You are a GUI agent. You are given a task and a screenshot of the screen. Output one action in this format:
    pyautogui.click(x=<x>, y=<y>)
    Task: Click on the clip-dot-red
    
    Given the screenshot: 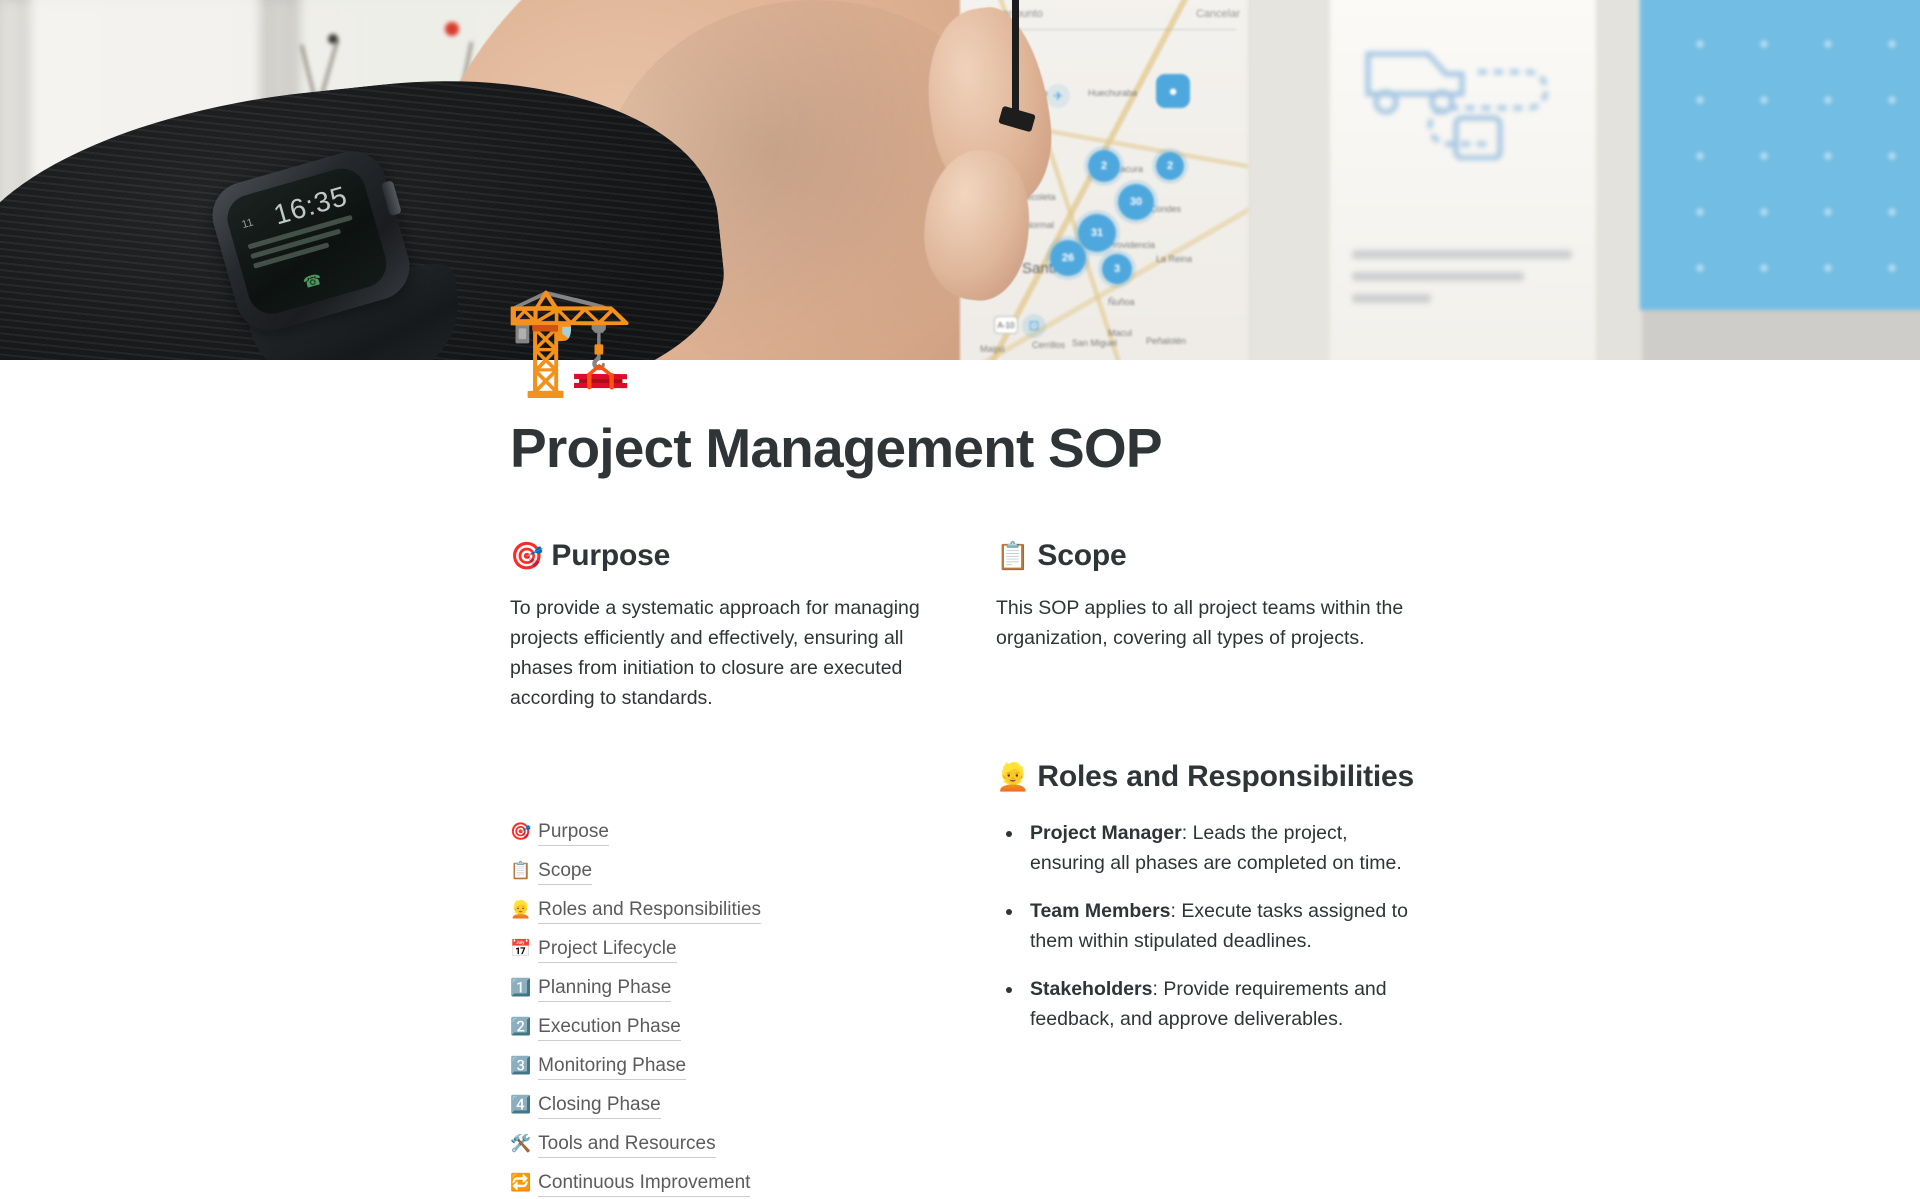 What is the action you would take?
    pyautogui.click(x=452, y=29)
    